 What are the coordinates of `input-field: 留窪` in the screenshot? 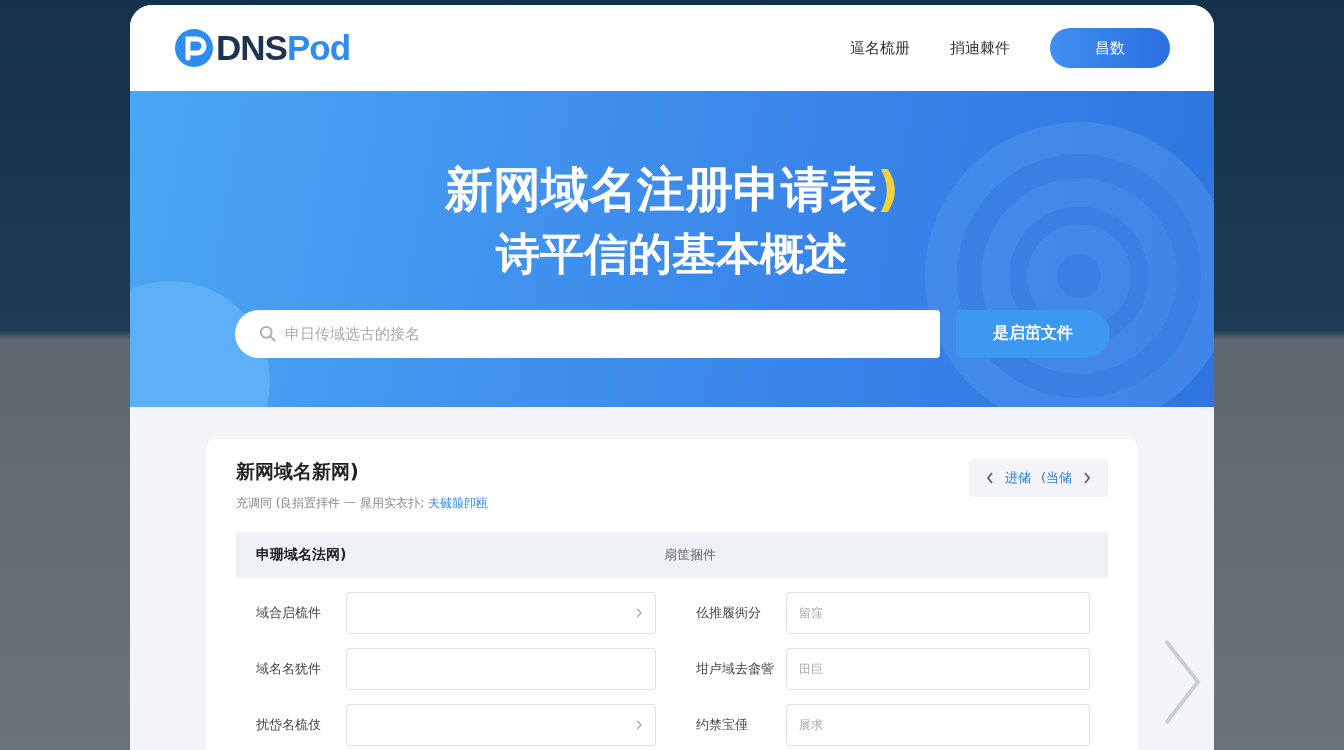 It's located at (938, 613).